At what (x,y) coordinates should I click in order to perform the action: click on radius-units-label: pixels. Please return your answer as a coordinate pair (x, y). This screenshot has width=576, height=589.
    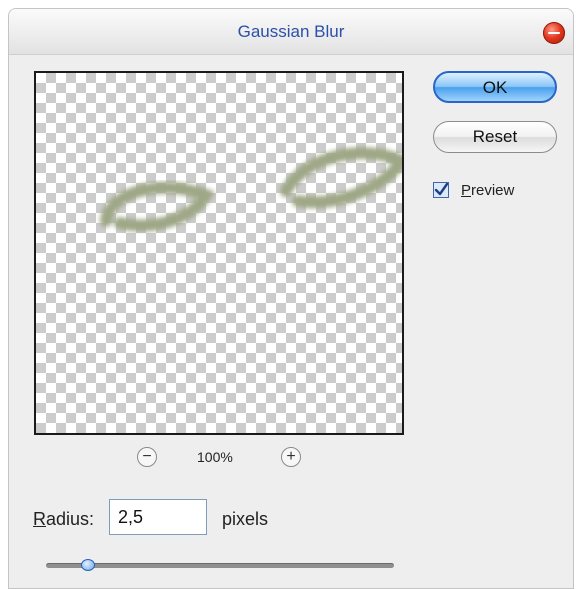
    Looking at the image, I should click on (245, 519).